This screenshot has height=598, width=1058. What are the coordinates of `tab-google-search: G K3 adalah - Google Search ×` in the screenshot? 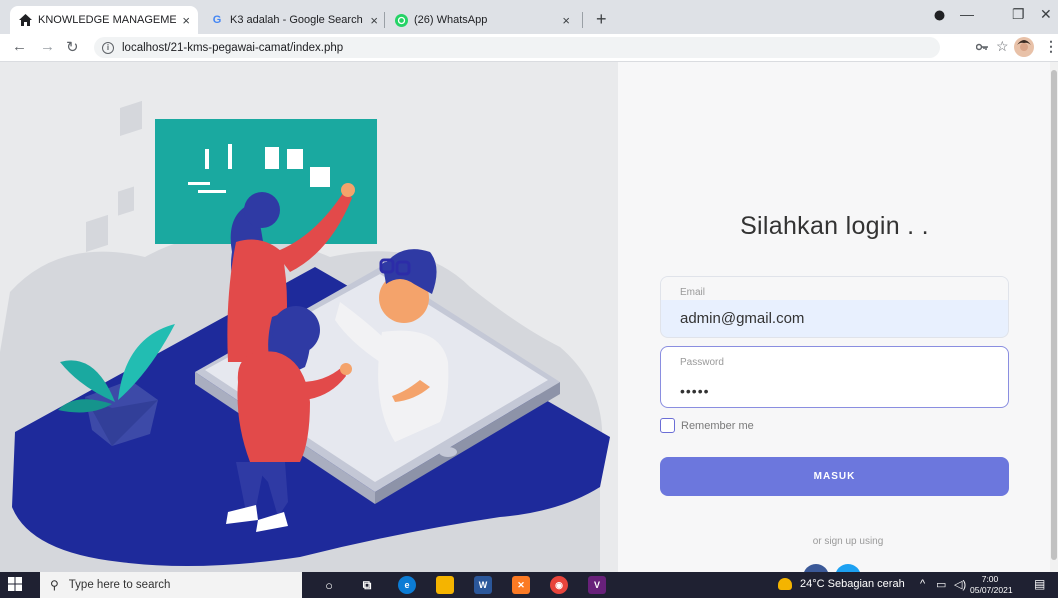 It's located at (294, 20).